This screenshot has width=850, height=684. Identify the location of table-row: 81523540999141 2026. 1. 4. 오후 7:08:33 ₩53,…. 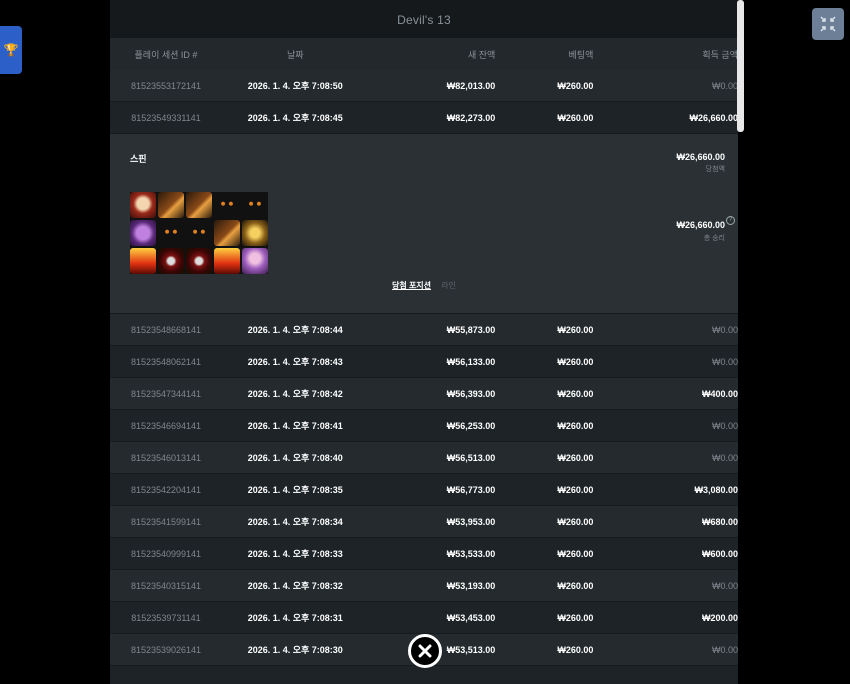
(424, 554).